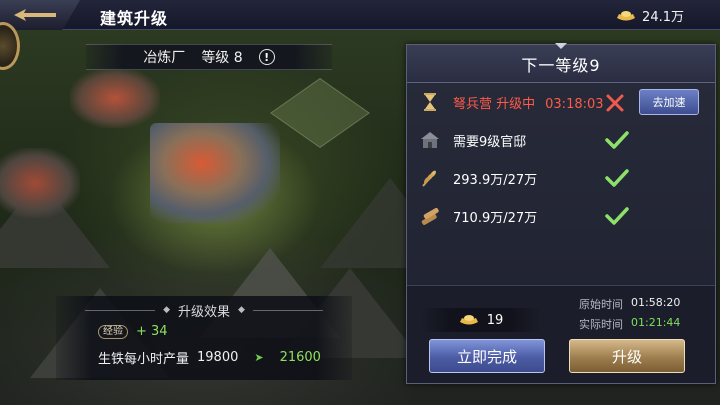 The width and height of the screenshot is (720, 405). What do you see at coordinates (627, 324) in the screenshot?
I see `actual-time-row: 实际时间 01:21:44` at bounding box center [627, 324].